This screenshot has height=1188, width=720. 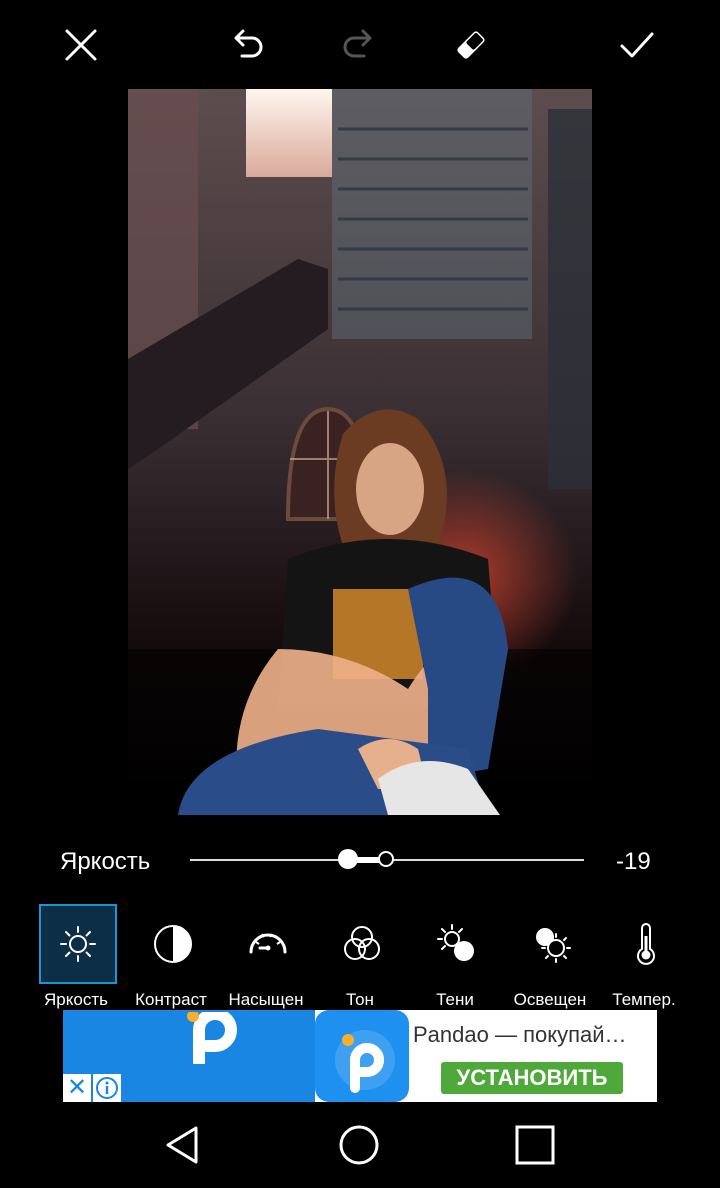 I want to click on temperature-icon, so click(x=646, y=944).